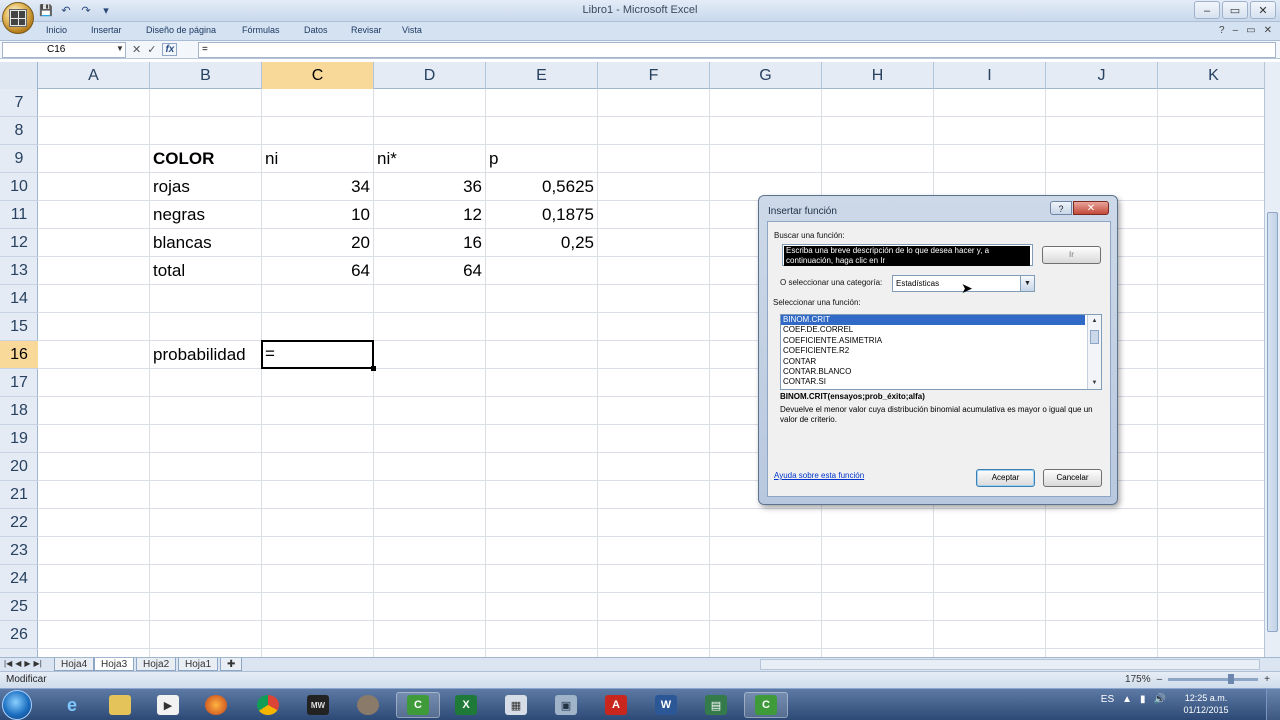  Describe the element at coordinates (261, 30) in the screenshot. I see `tab-formulas: Fórmulas` at that location.